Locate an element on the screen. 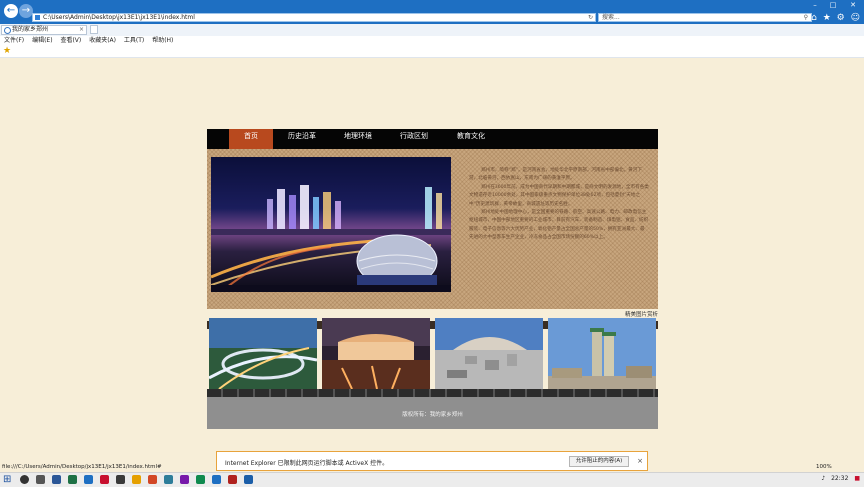 This screenshot has width=864, height=487. windows-start-icon: ⊞ is located at coordinates (8, 479).